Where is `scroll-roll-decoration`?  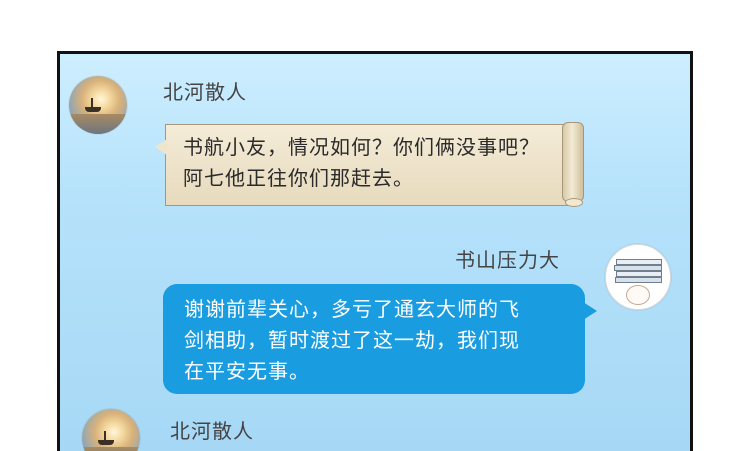
scroll-roll-decoration is located at coordinates (573, 162).